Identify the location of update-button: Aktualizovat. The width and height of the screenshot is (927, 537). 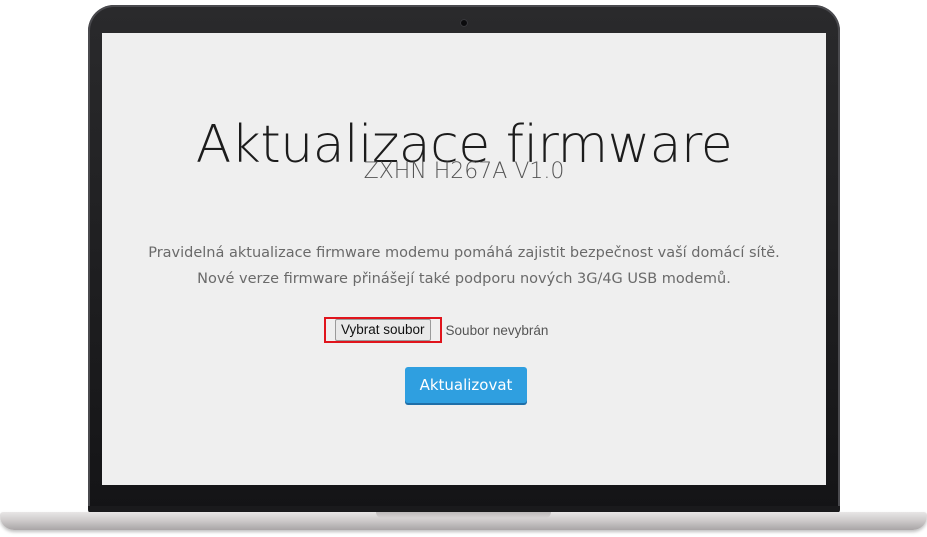
(466, 385).